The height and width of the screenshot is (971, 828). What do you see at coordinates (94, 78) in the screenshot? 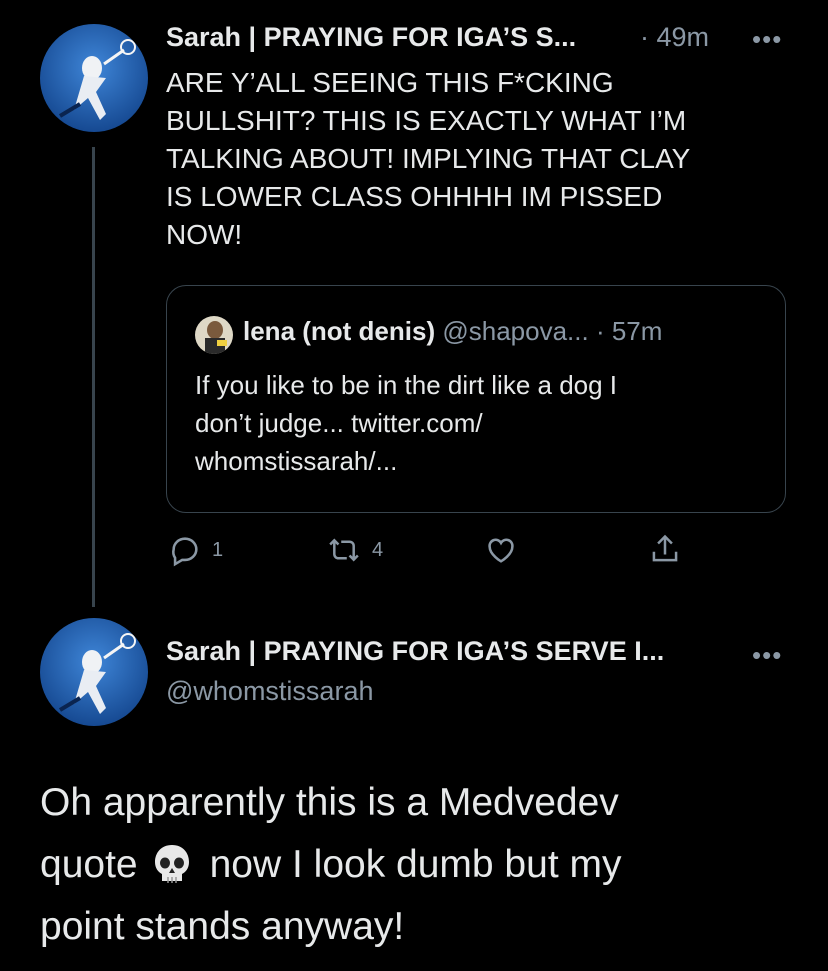
I see `avatar-sarah` at bounding box center [94, 78].